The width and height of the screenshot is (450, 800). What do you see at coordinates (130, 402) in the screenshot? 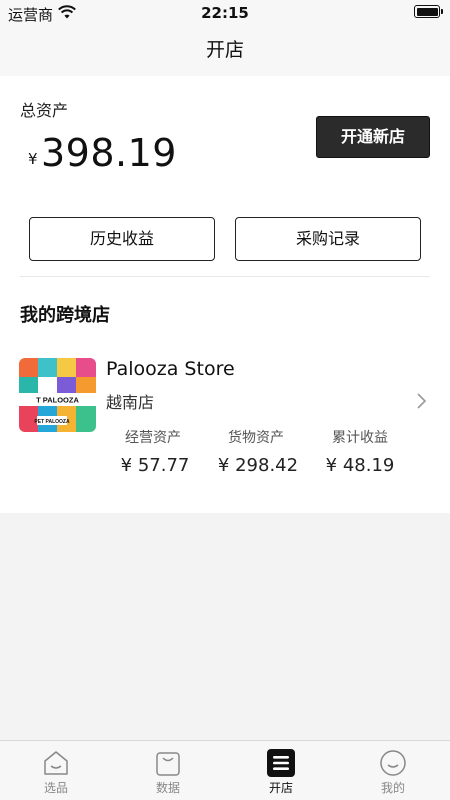
I see `store-region: 越南店` at bounding box center [130, 402].